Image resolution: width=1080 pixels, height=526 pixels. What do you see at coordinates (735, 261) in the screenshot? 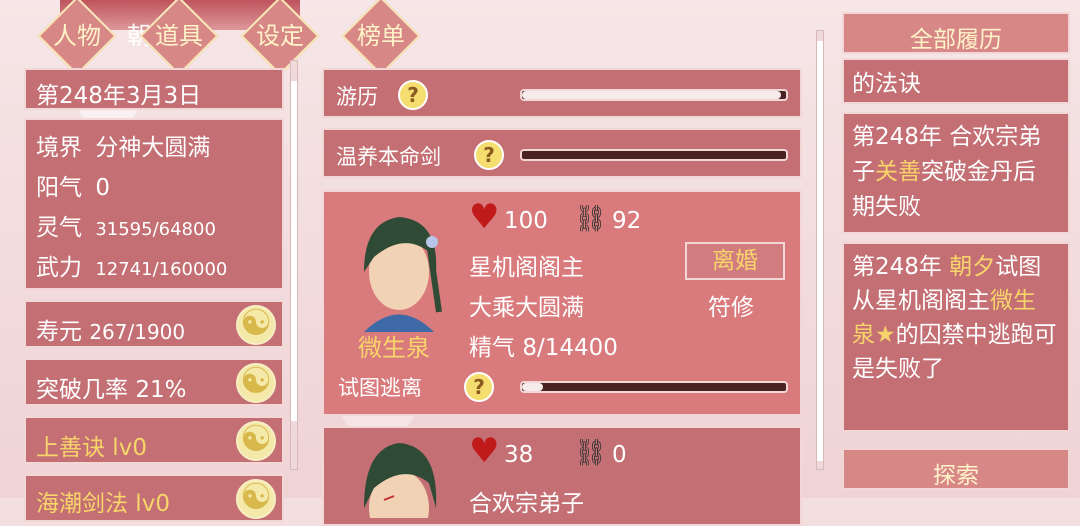
I see `divorce-button: 离婚` at bounding box center [735, 261].